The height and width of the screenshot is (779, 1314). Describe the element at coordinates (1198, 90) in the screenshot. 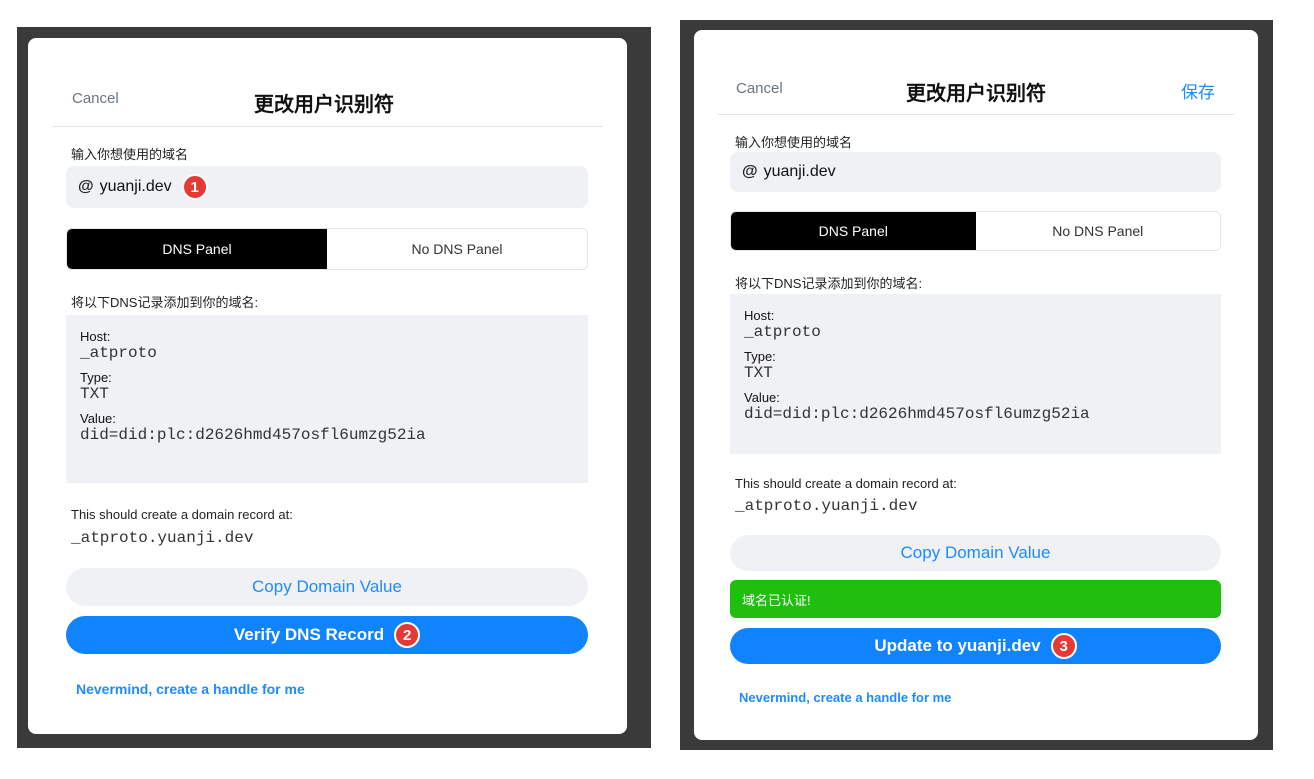

I see `save-button: 保存` at that location.